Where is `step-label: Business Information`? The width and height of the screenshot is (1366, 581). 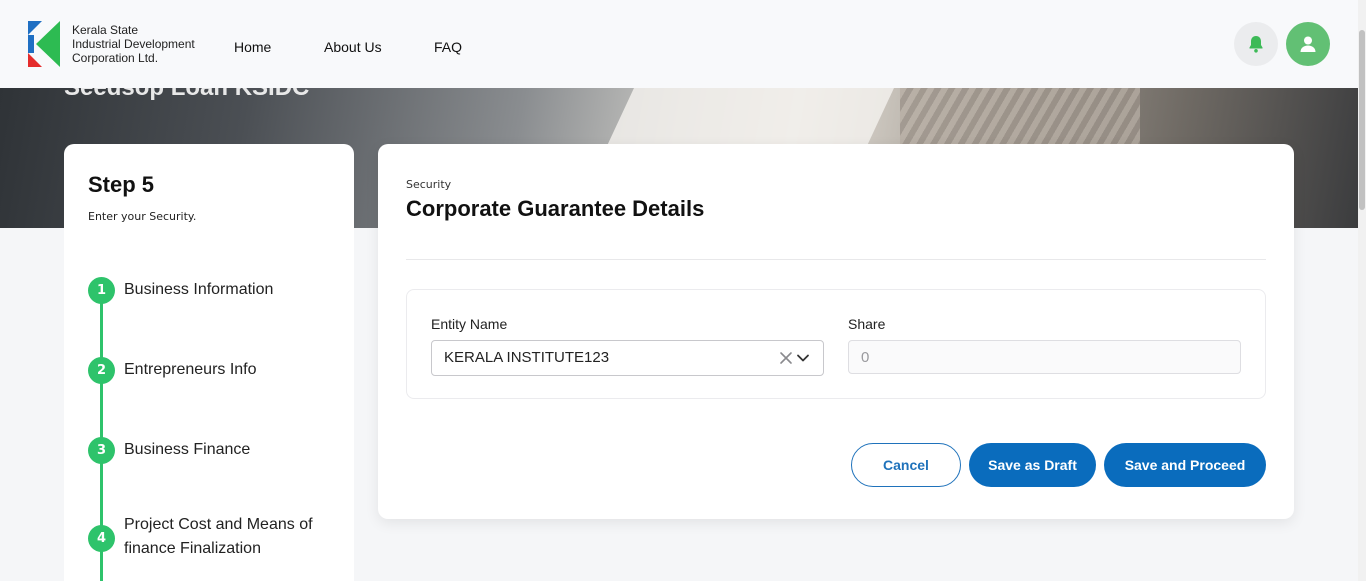 step-label: Business Information is located at coordinates (199, 289).